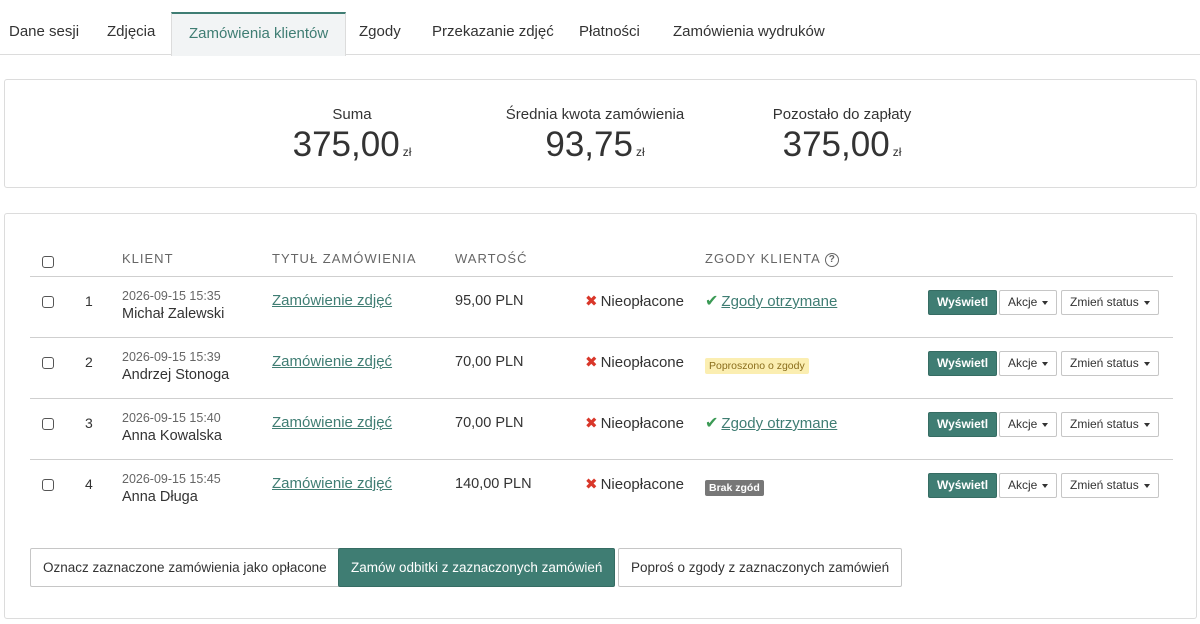  Describe the element at coordinates (407, 152) in the screenshot. I see `stat-total-currency: zł` at that location.